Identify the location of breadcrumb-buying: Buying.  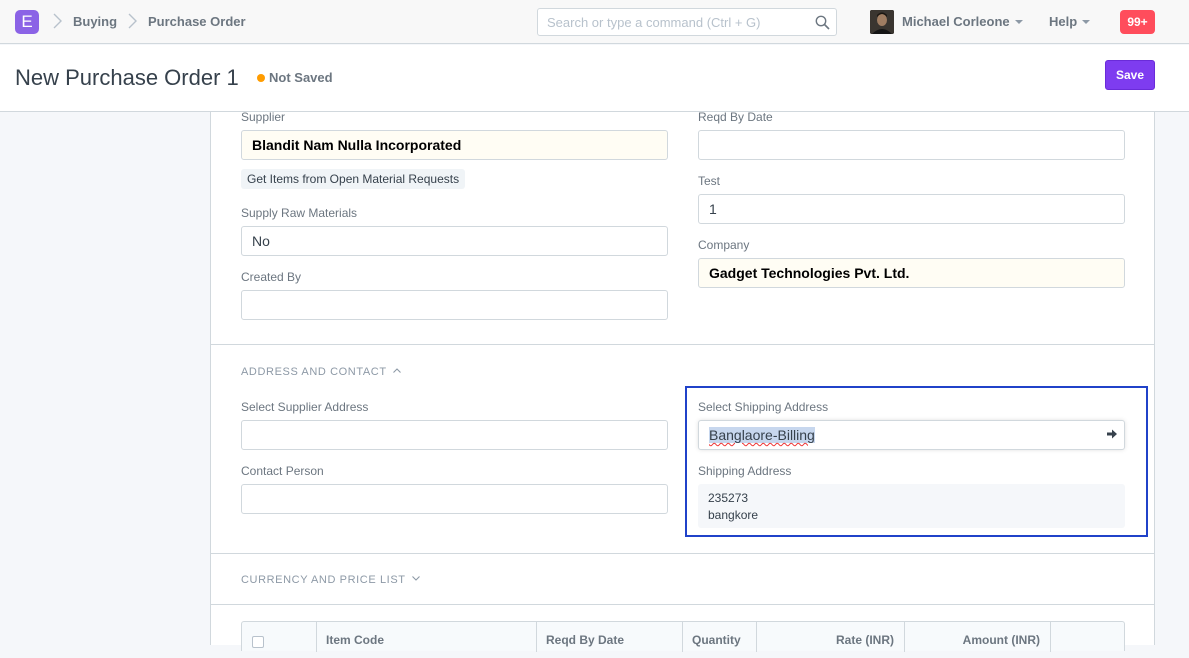
(95, 21).